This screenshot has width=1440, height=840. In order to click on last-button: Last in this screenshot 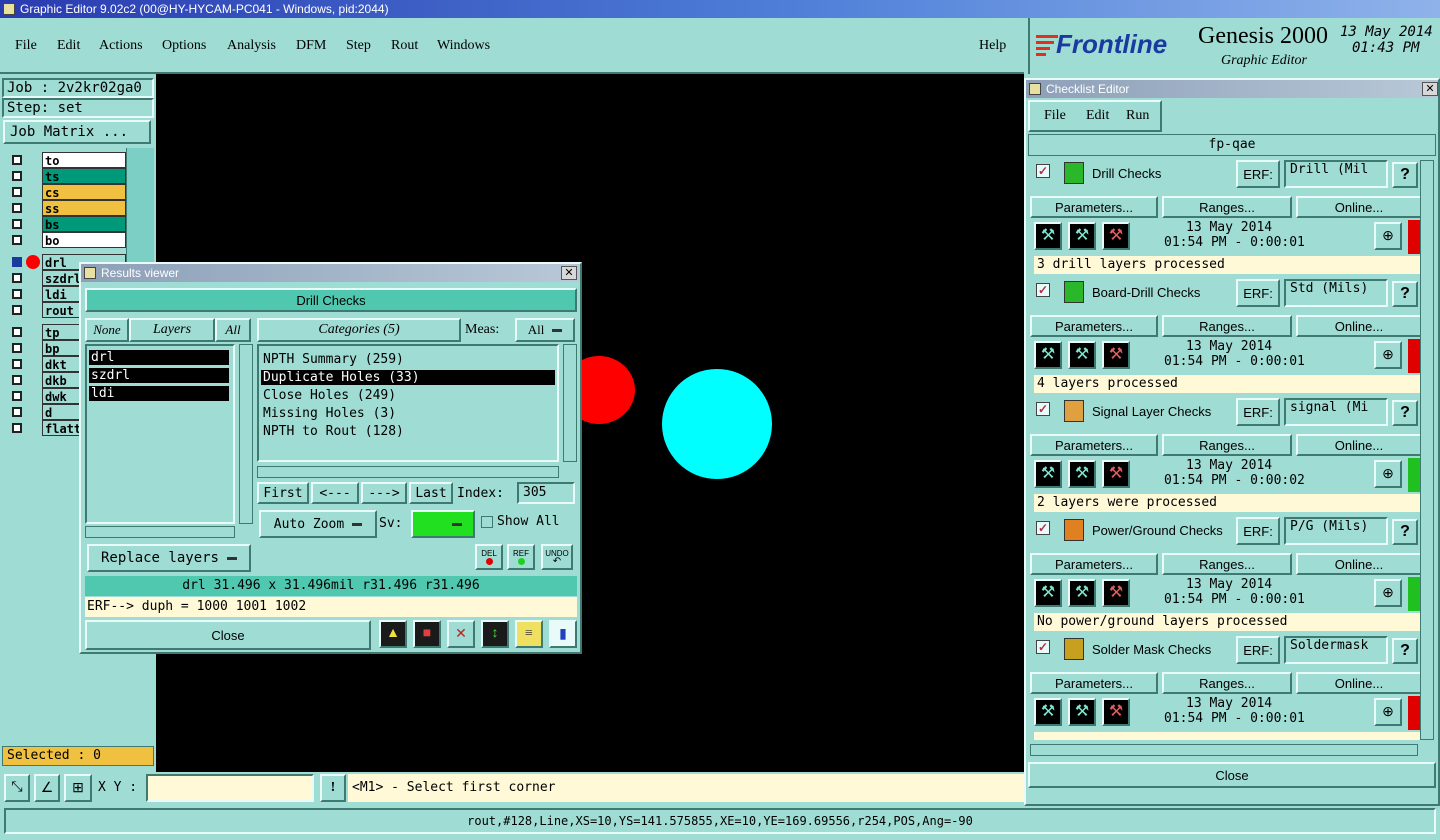, I will do `click(431, 493)`.